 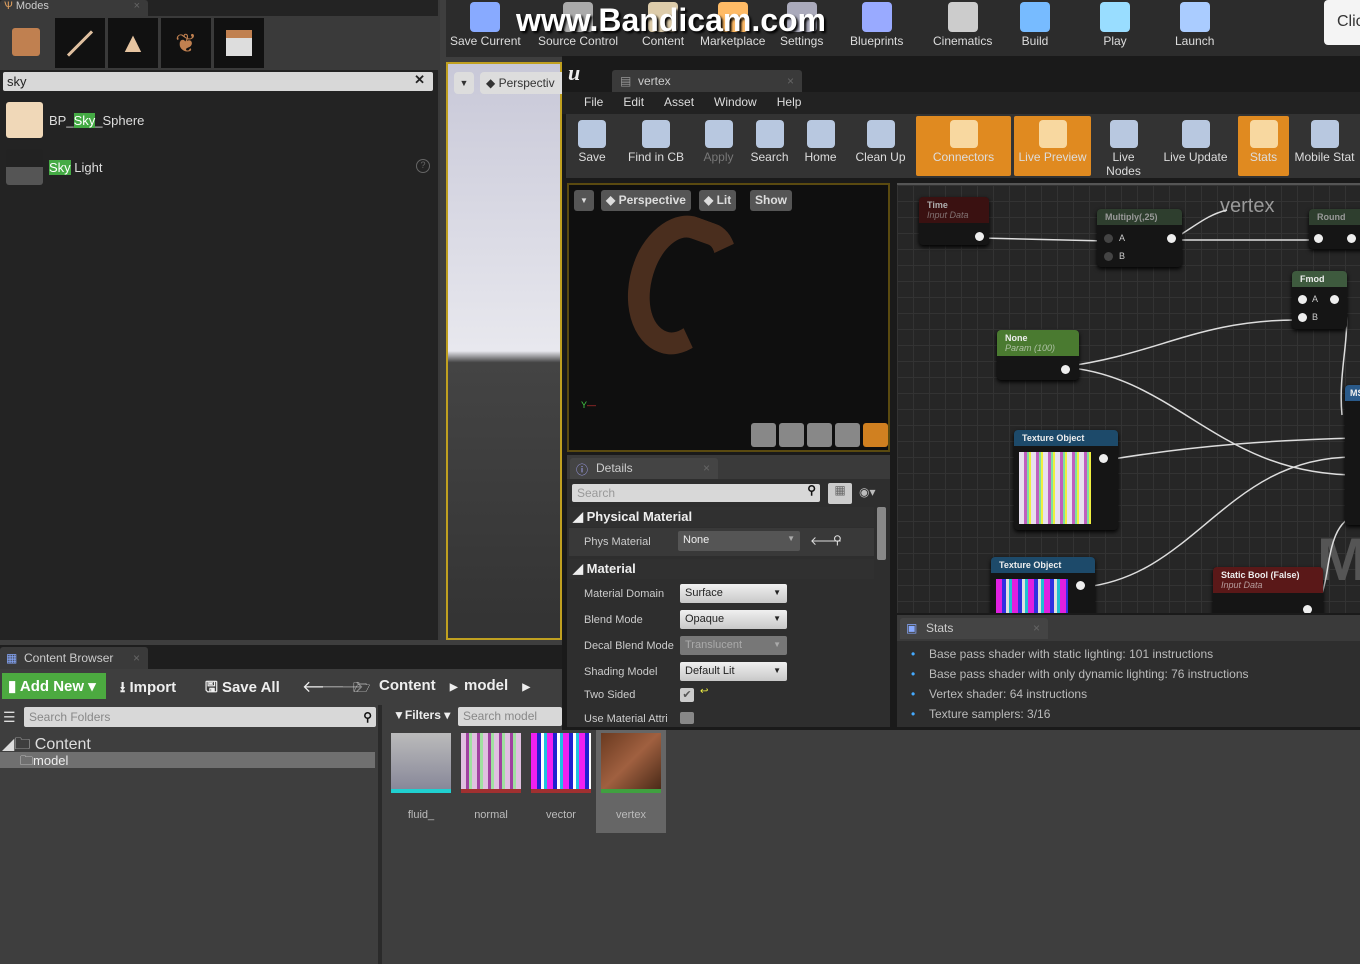 What do you see at coordinates (592, 146) in the screenshot?
I see `toolbar-save-button: Save` at bounding box center [592, 146].